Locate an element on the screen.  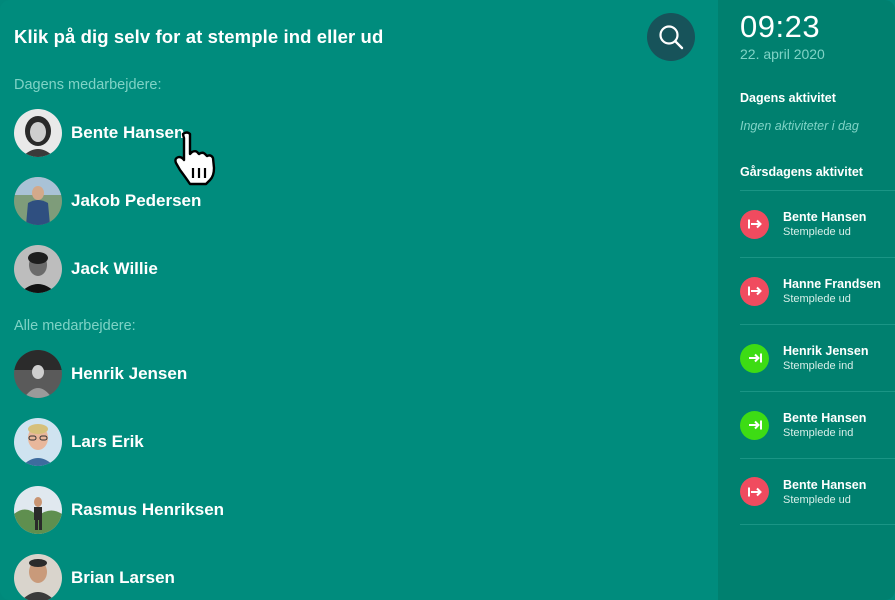
search-button is located at coordinates (671, 37).